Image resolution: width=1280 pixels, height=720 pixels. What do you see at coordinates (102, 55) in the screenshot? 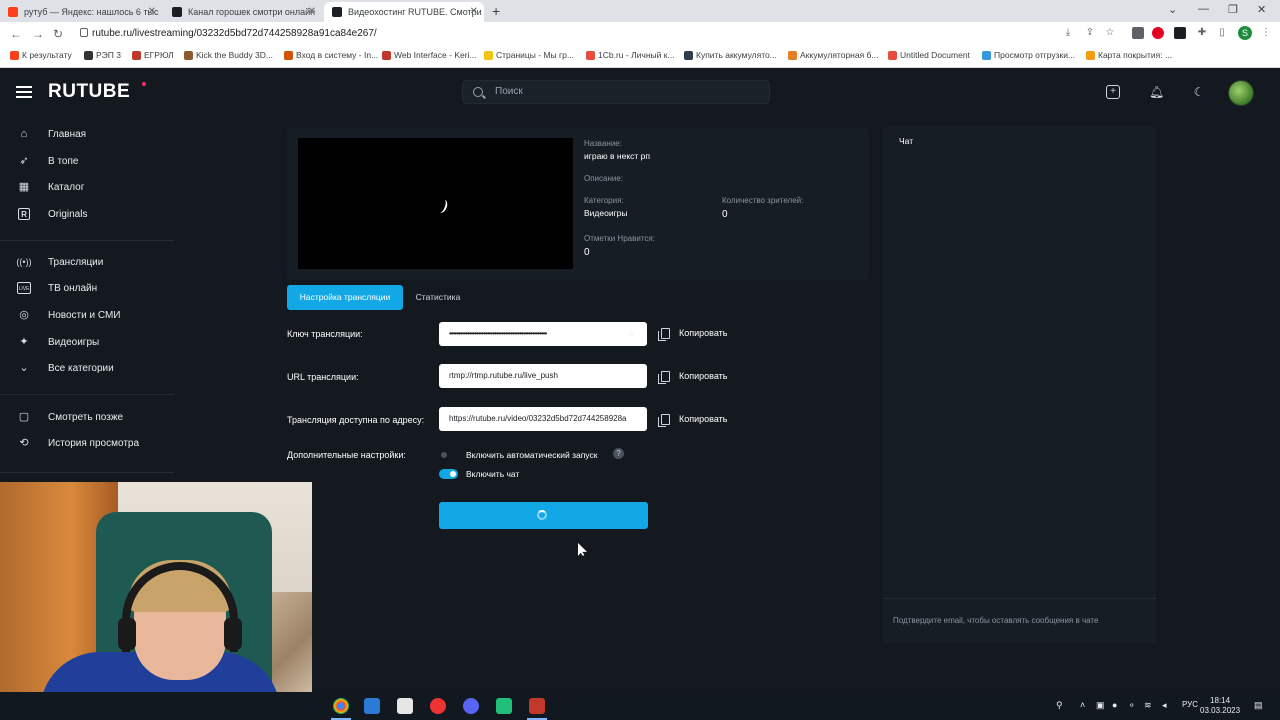
I see `bookmark-item: РЭП 3` at bounding box center [102, 55].